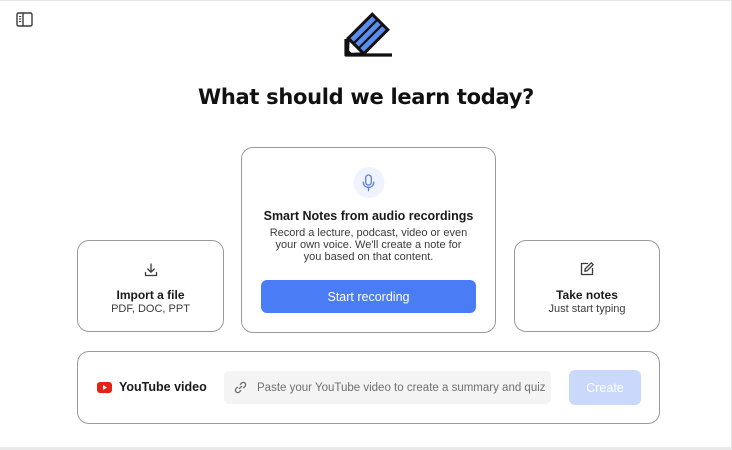 This screenshot has width=732, height=450. I want to click on take-notes-card: Take notes Just start typing, so click(587, 286).